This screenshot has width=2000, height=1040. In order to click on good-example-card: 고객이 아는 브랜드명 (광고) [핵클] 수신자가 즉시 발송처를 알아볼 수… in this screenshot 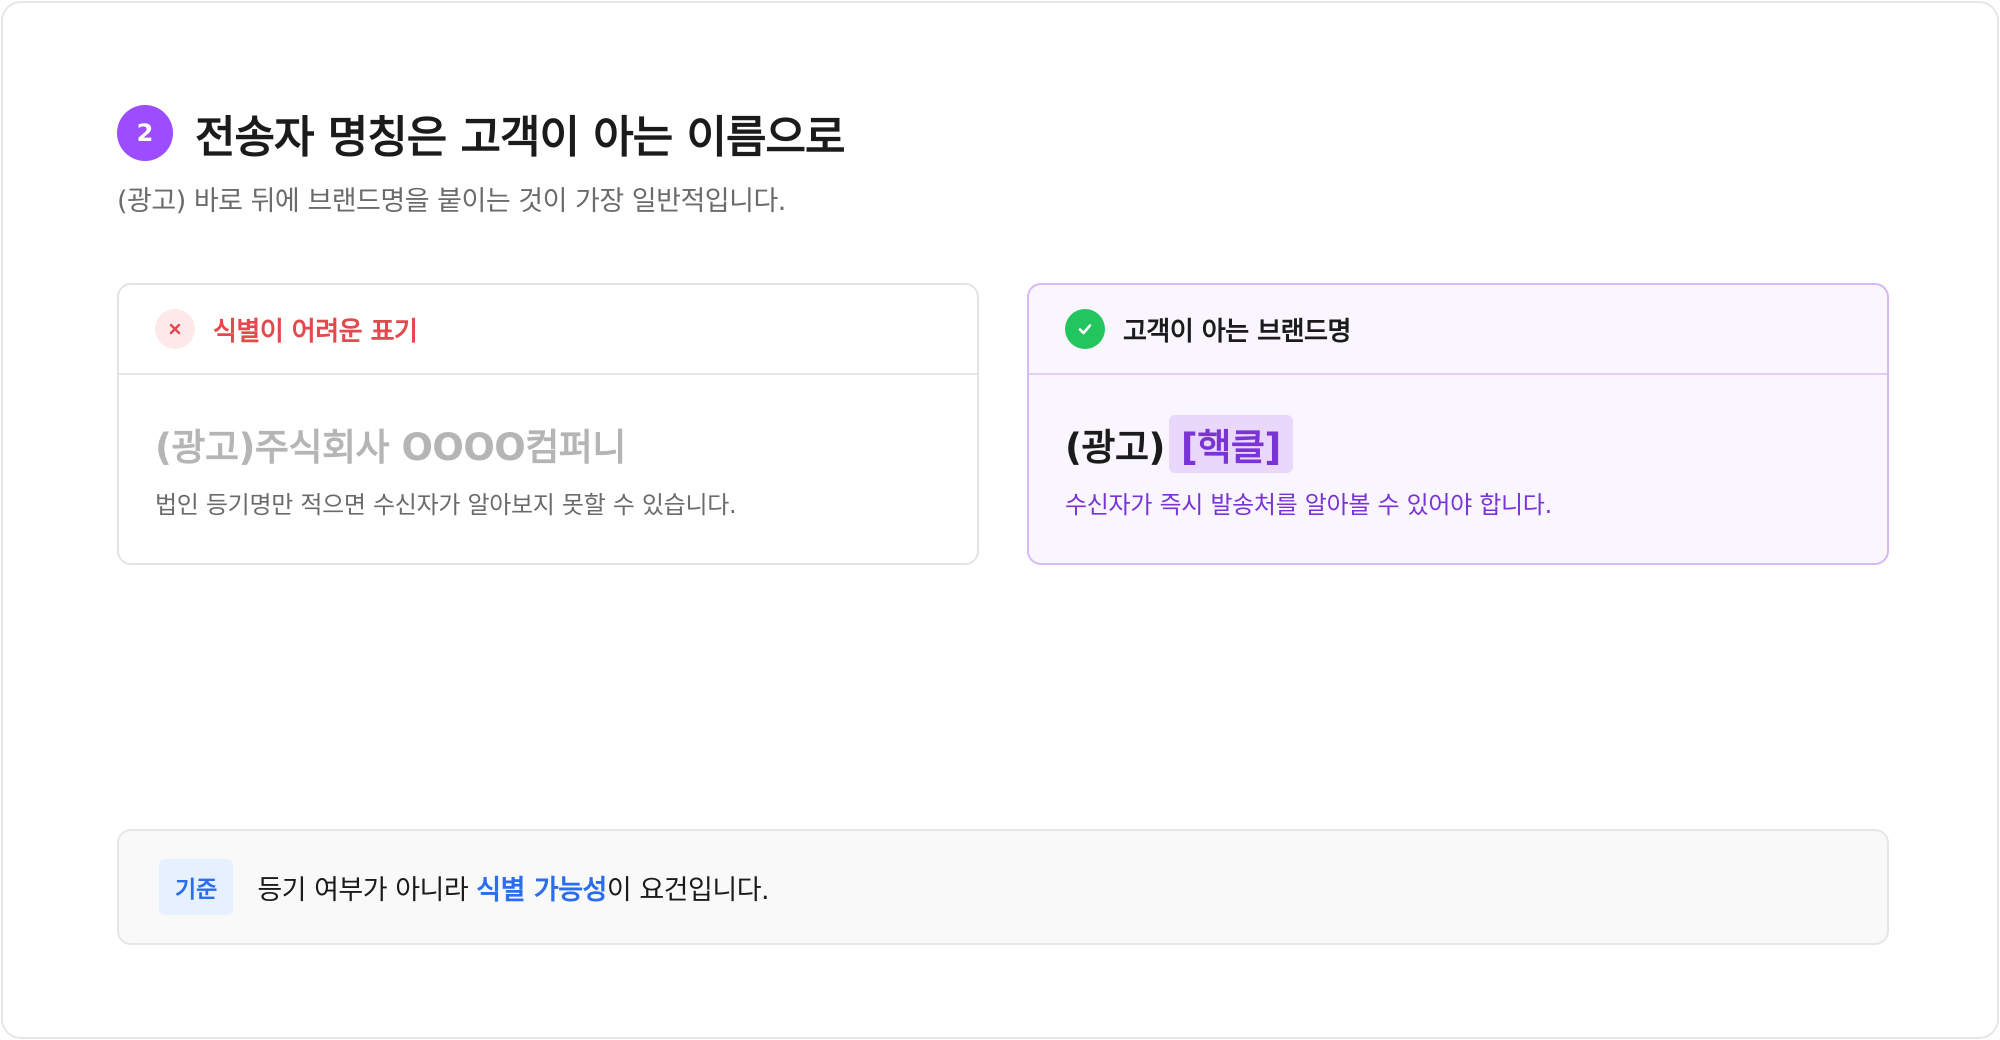, I will do `click(1458, 424)`.